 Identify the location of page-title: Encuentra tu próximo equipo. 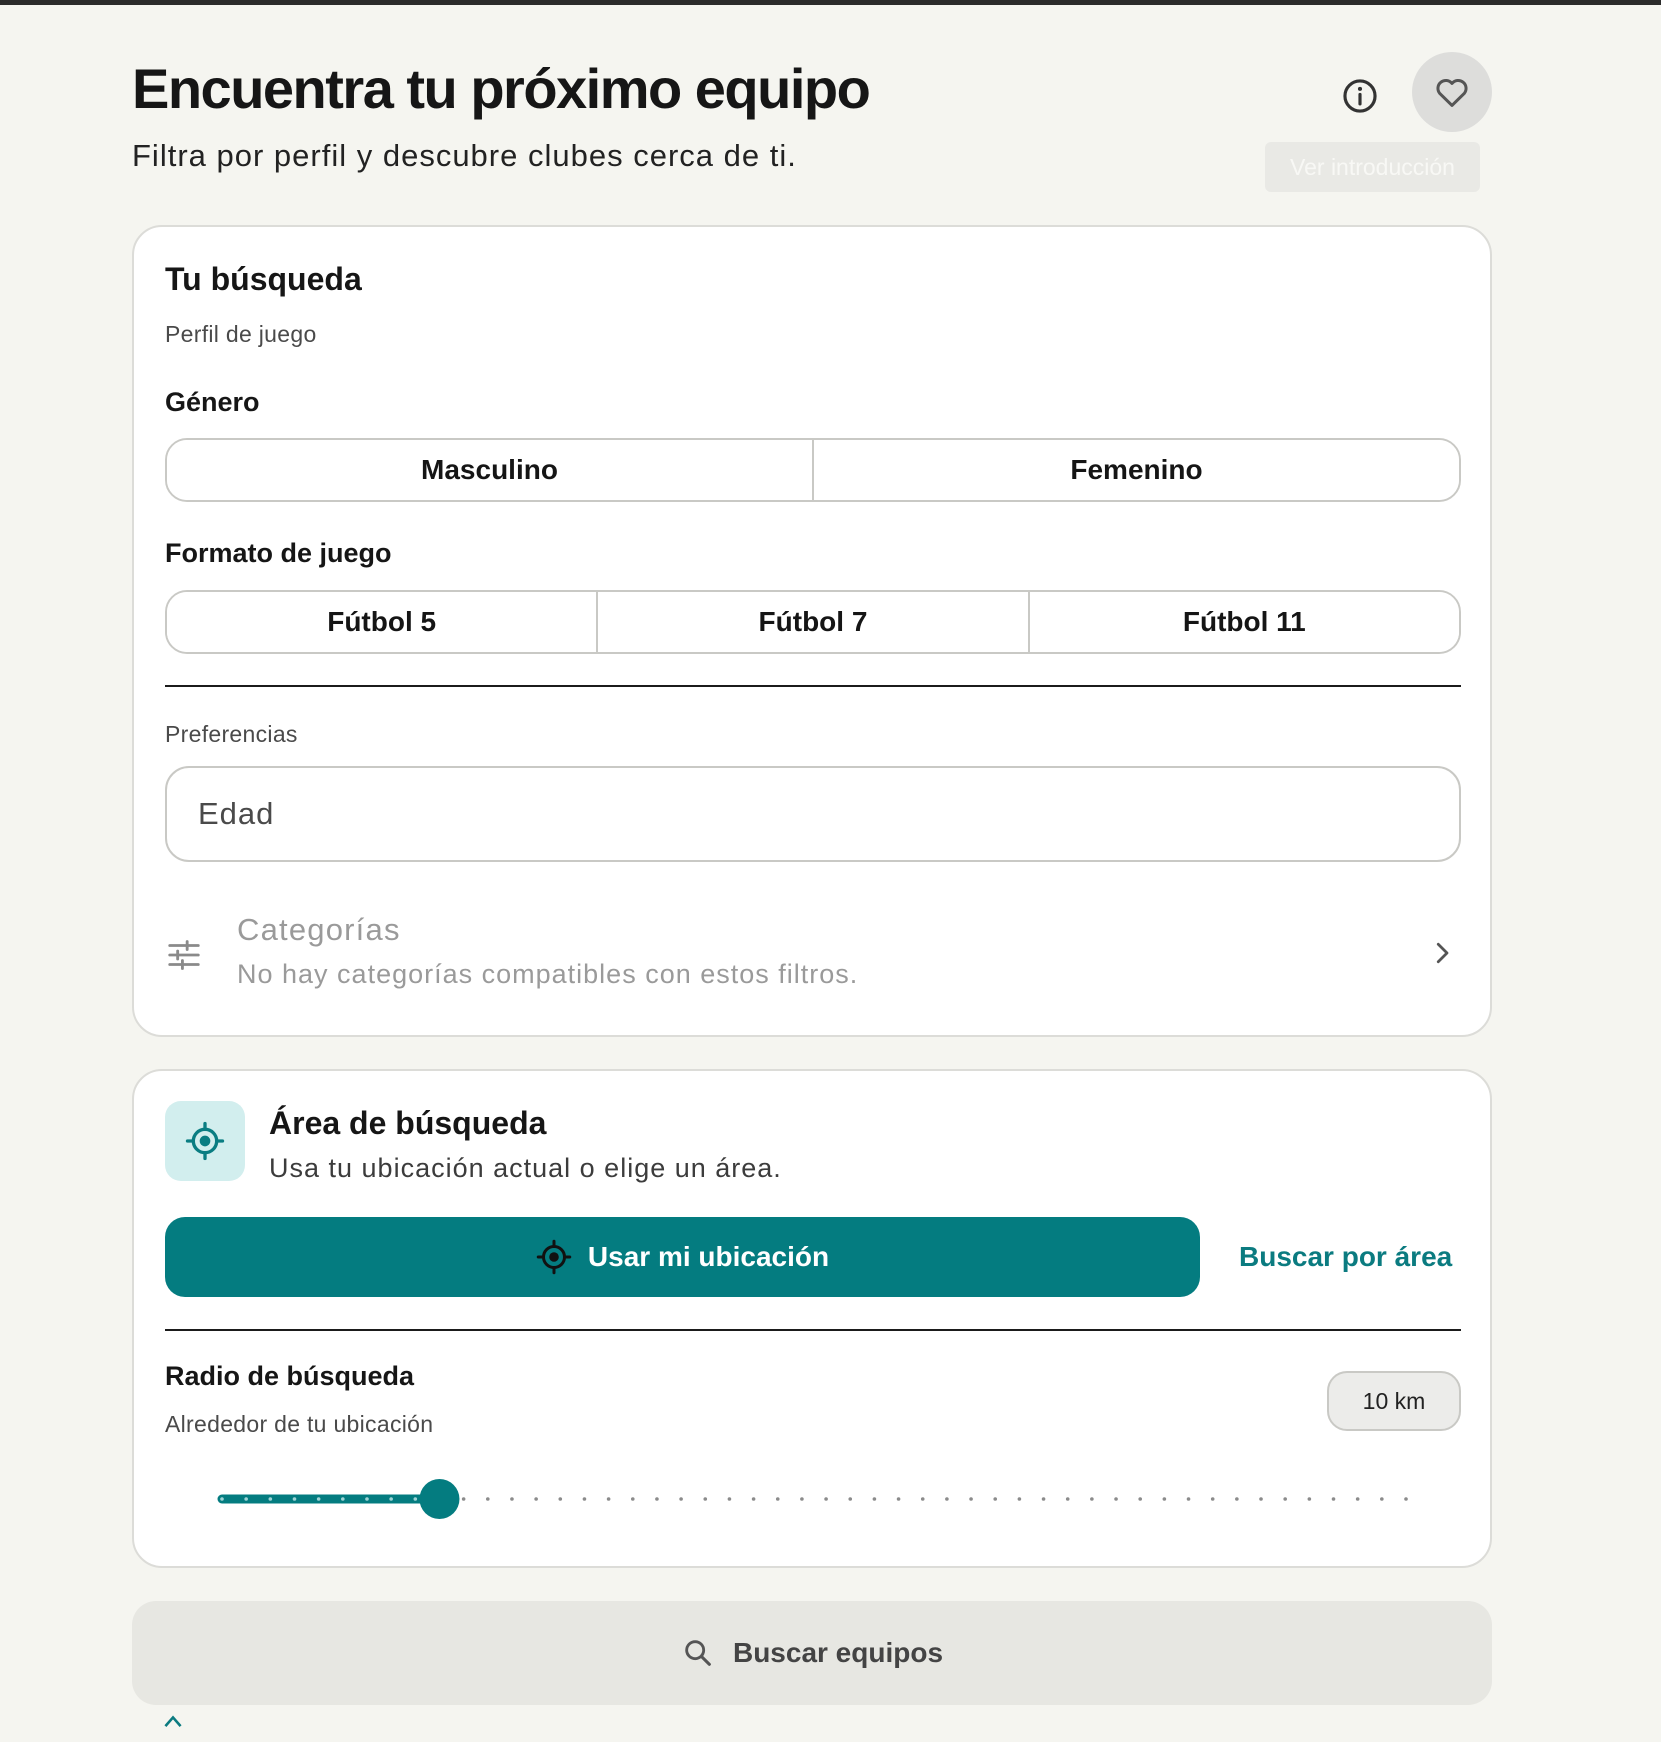
(501, 88).